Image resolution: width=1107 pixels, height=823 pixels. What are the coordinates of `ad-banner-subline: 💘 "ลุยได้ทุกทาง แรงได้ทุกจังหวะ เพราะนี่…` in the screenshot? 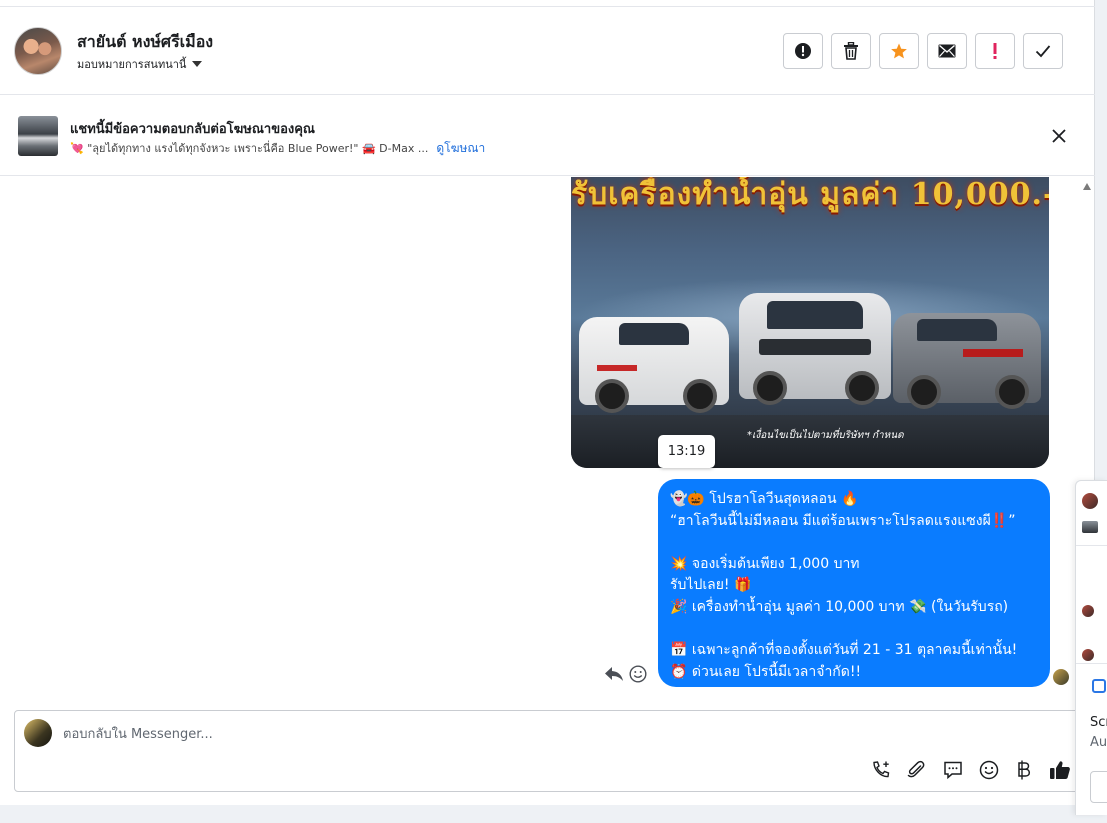 It's located at (277, 148).